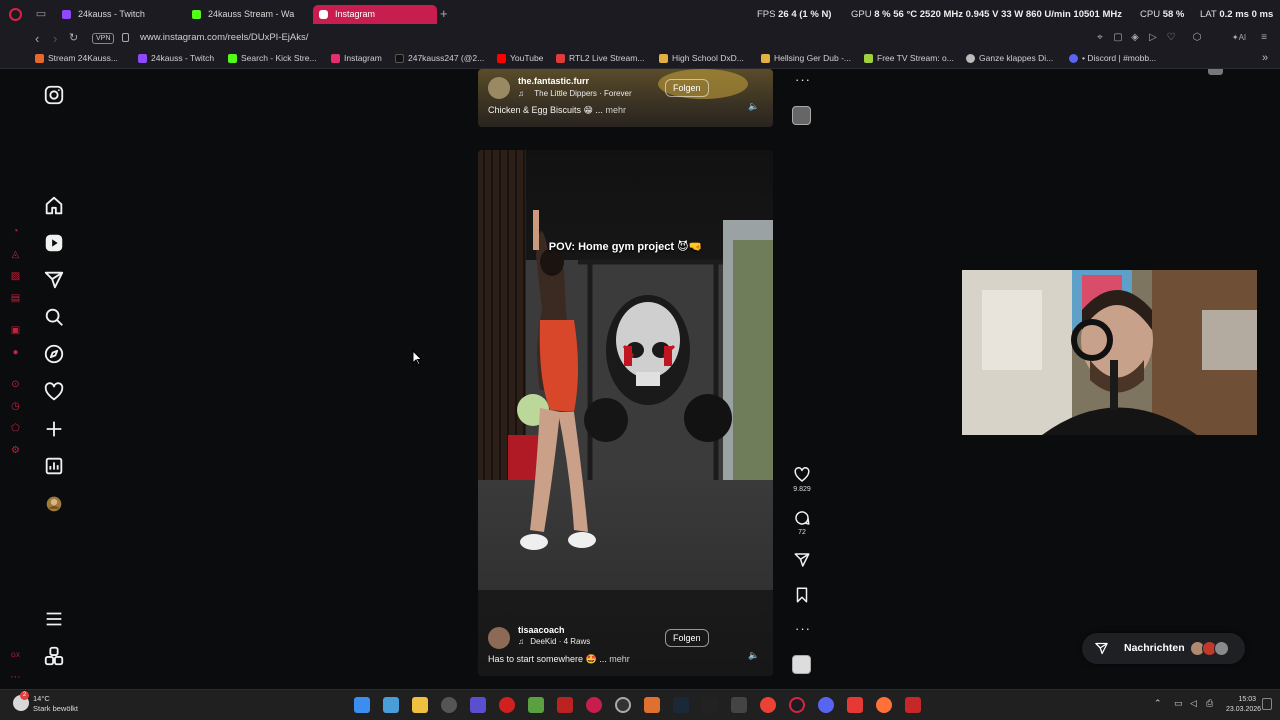 The image size is (1280, 720). Describe the element at coordinates (54, 243) in the screenshot. I see `reels-icon` at that location.